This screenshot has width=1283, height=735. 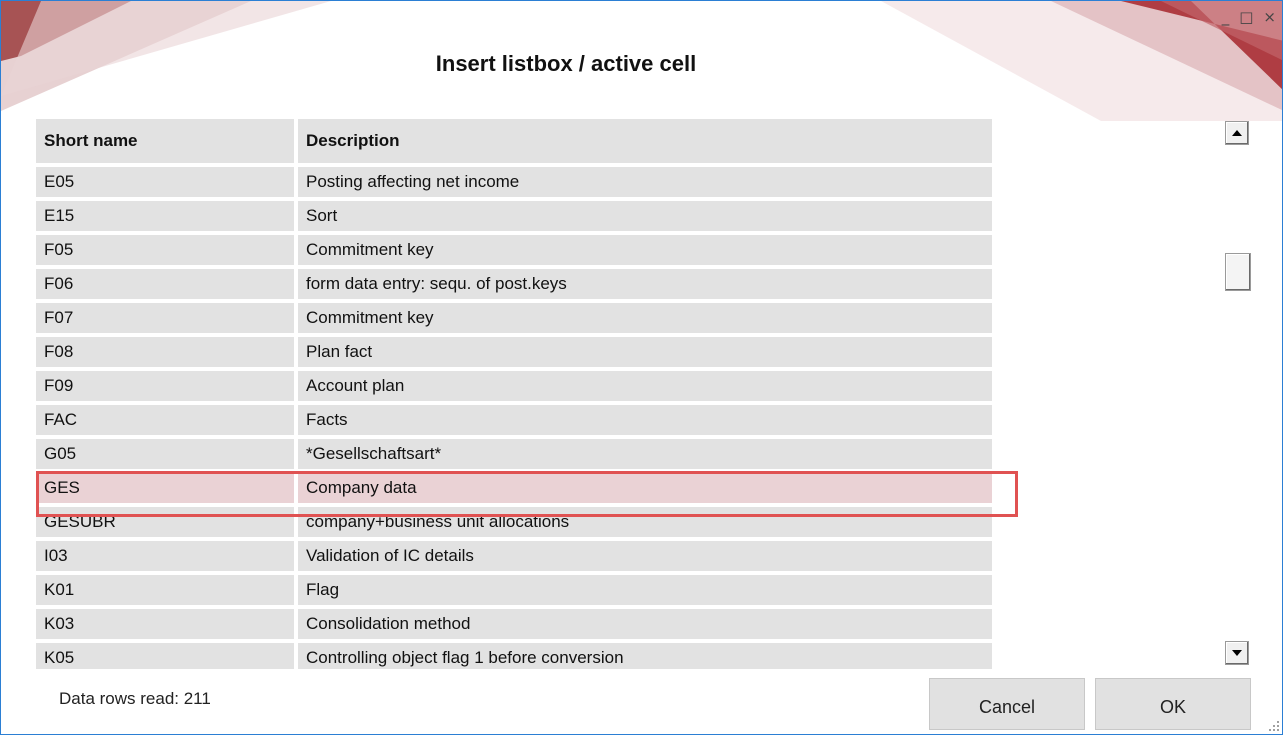 What do you see at coordinates (165, 216) in the screenshot?
I see `short-name-cell: E15` at bounding box center [165, 216].